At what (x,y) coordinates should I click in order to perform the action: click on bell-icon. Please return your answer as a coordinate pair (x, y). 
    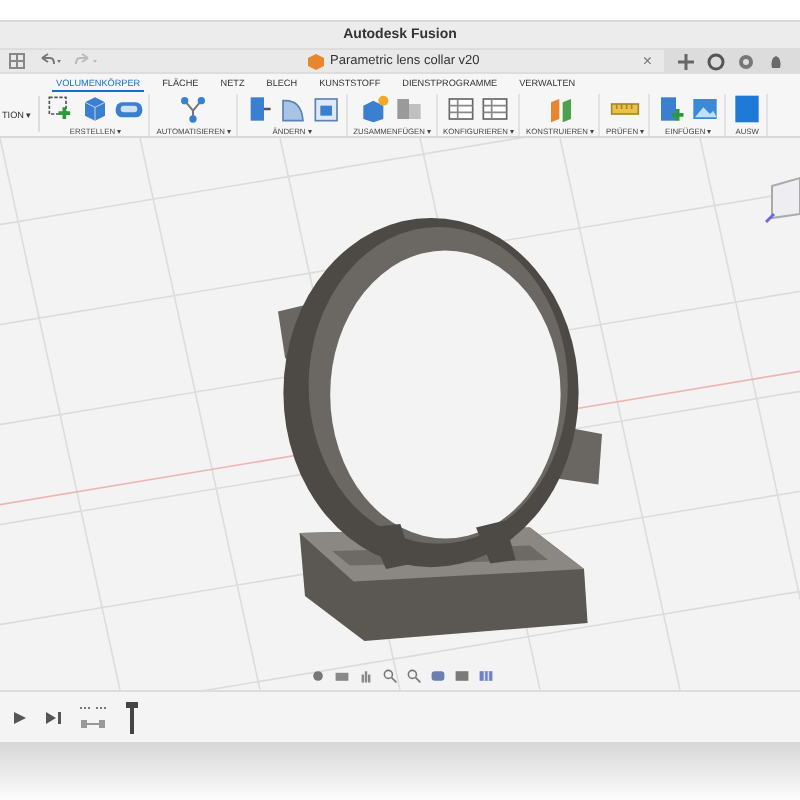
    Looking at the image, I should click on (776, 61).